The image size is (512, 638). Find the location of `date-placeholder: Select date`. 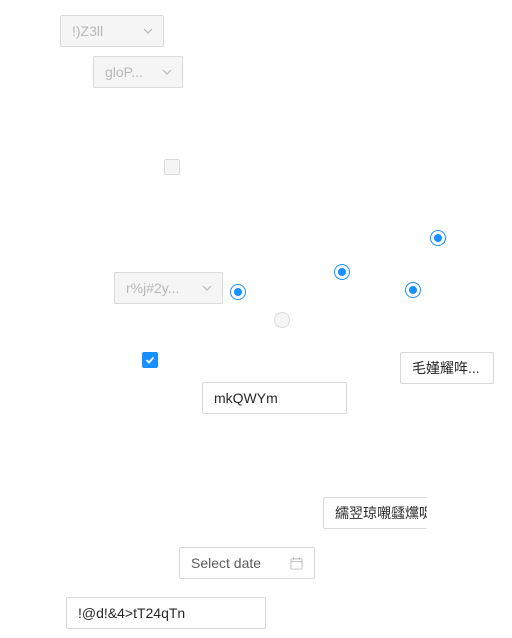

date-placeholder: Select date is located at coordinates (226, 563).